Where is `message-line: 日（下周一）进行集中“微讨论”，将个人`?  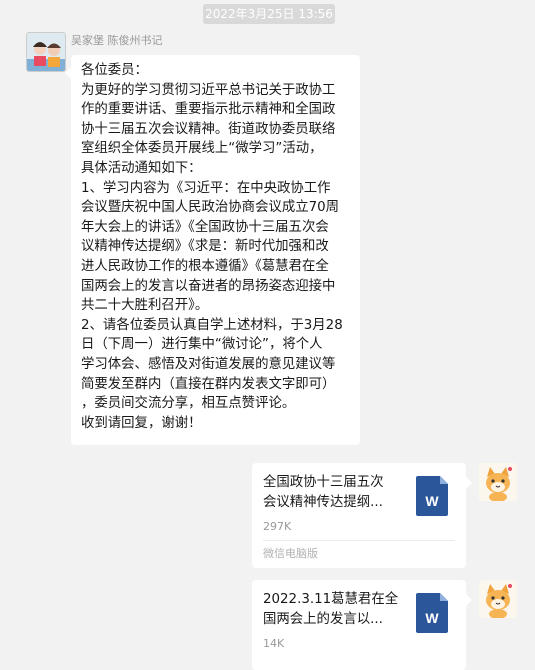
message-line: 日（下周一）进行集中“微讨论”，将个人 is located at coordinates (202, 345).